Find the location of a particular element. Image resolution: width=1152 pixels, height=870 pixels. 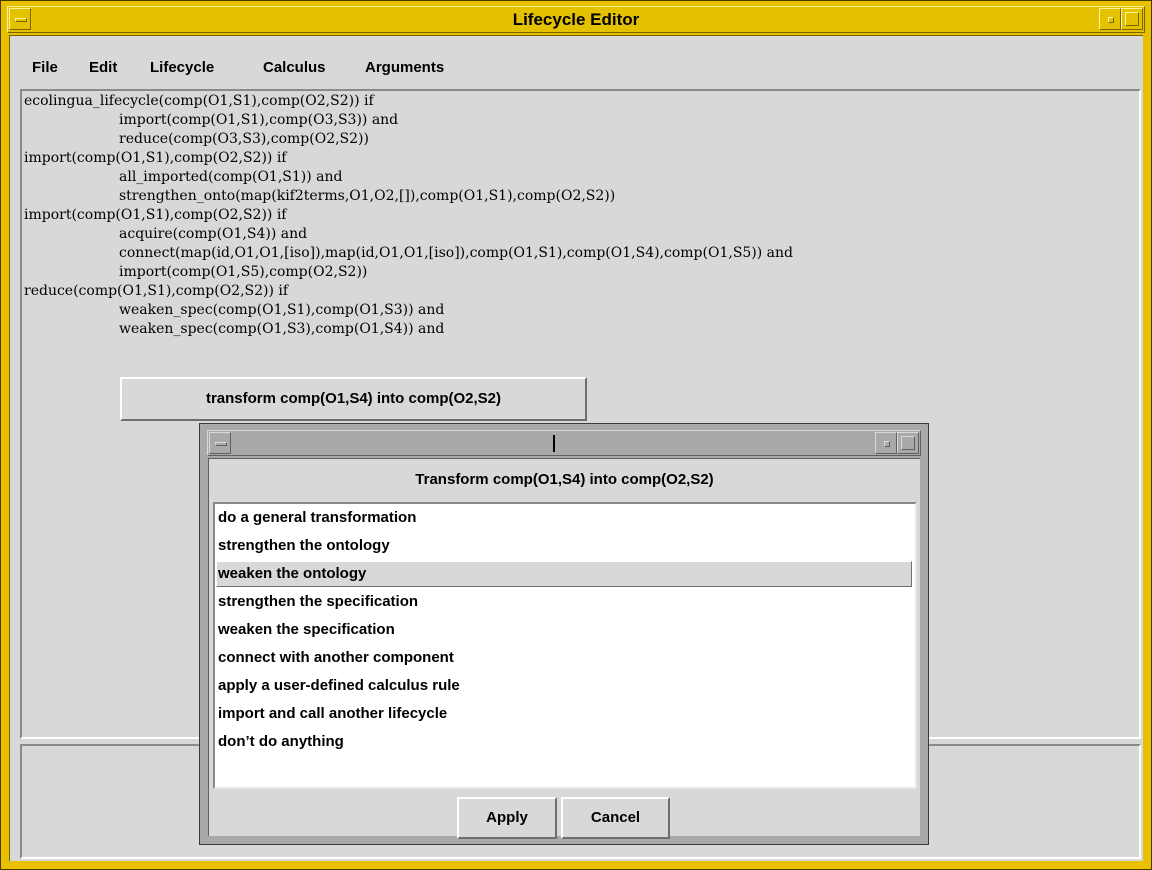

menu-calculus: Calculus is located at coordinates (294, 67).